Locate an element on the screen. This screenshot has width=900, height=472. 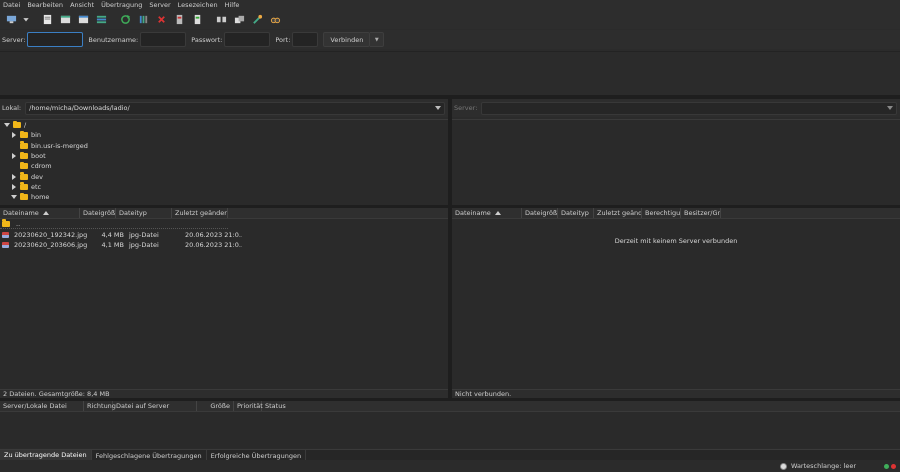
toolbar is located at coordinates (450, 19).